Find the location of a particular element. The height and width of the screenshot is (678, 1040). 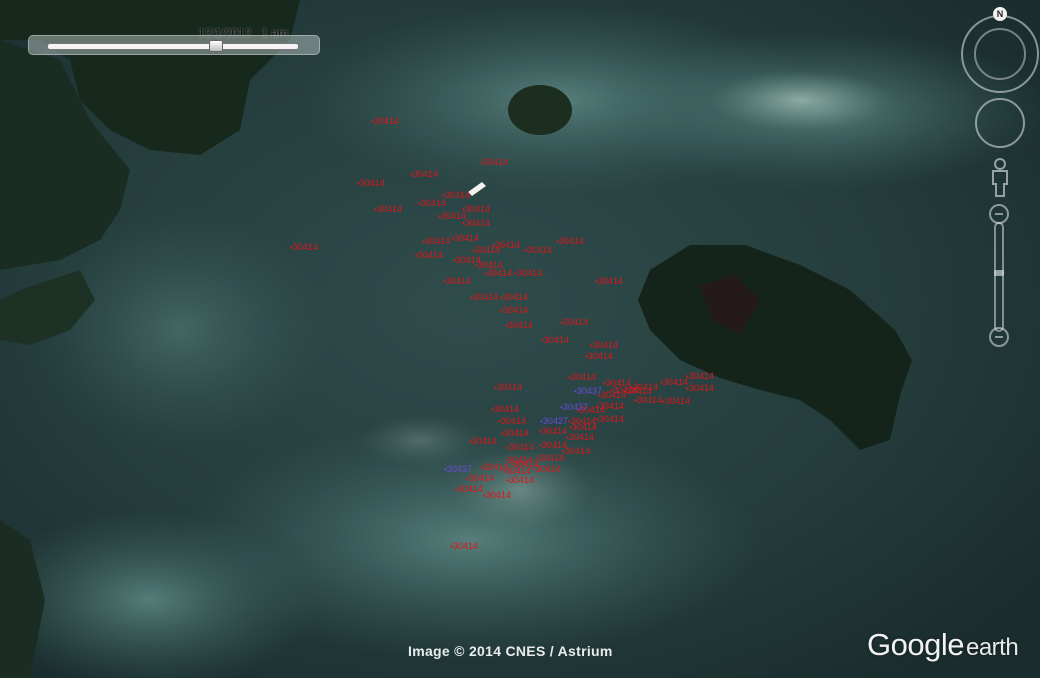

street-view-pegman-icon is located at coordinates (1000, 178).